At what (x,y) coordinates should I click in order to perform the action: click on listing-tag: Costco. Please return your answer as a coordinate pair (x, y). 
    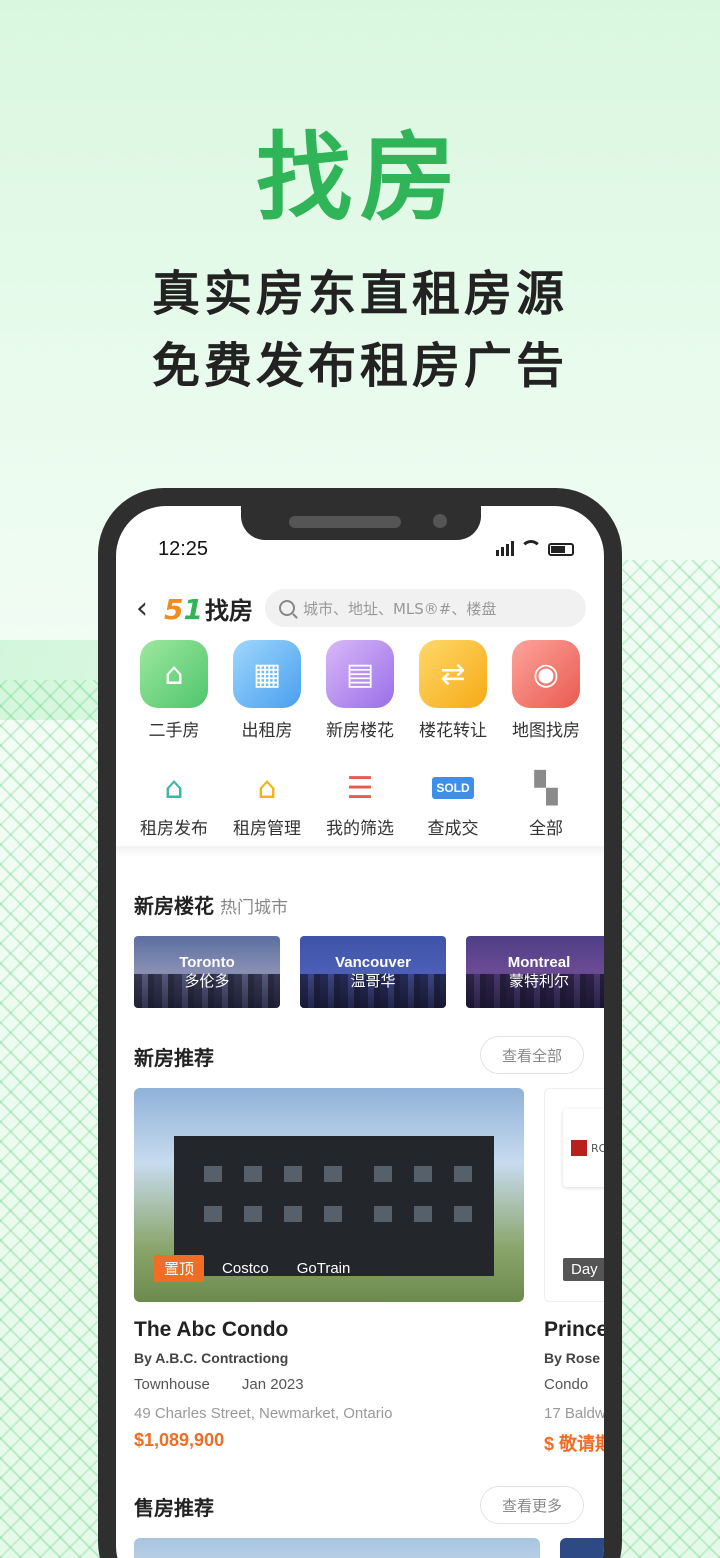
    Looking at the image, I should click on (245, 1268).